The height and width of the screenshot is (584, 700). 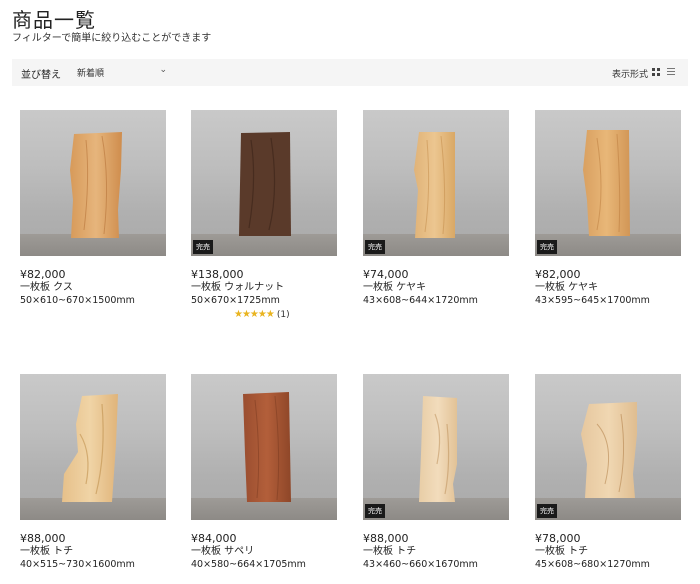 What do you see at coordinates (217, 274) in the screenshot?
I see `product-price: ¥138,000` at bounding box center [217, 274].